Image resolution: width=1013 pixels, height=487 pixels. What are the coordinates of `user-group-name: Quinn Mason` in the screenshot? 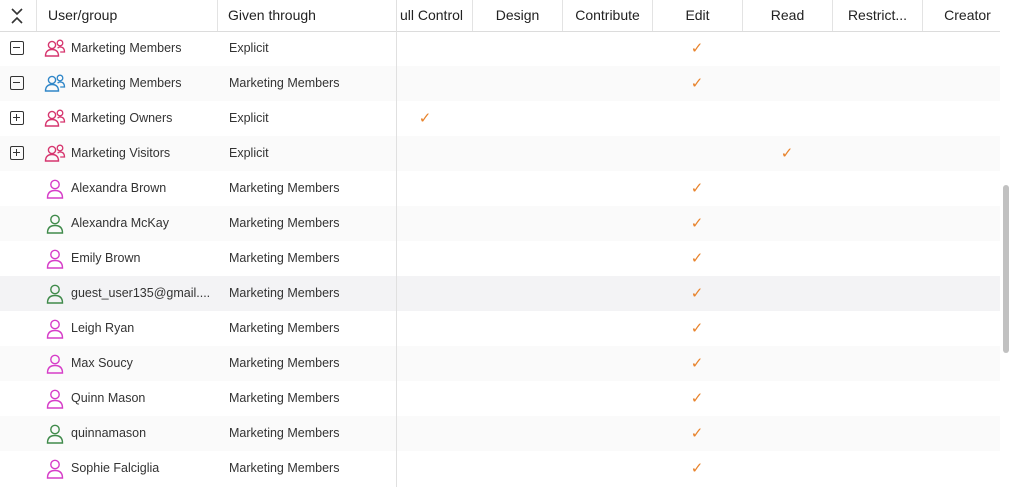 It's located at (141, 398).